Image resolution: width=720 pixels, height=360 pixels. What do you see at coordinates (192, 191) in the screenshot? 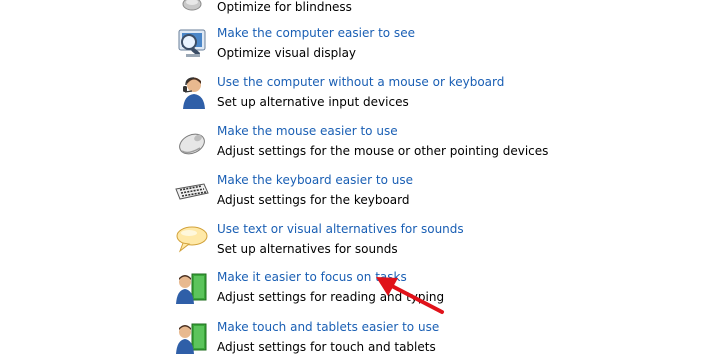
I see `keyboard-icon` at bounding box center [192, 191].